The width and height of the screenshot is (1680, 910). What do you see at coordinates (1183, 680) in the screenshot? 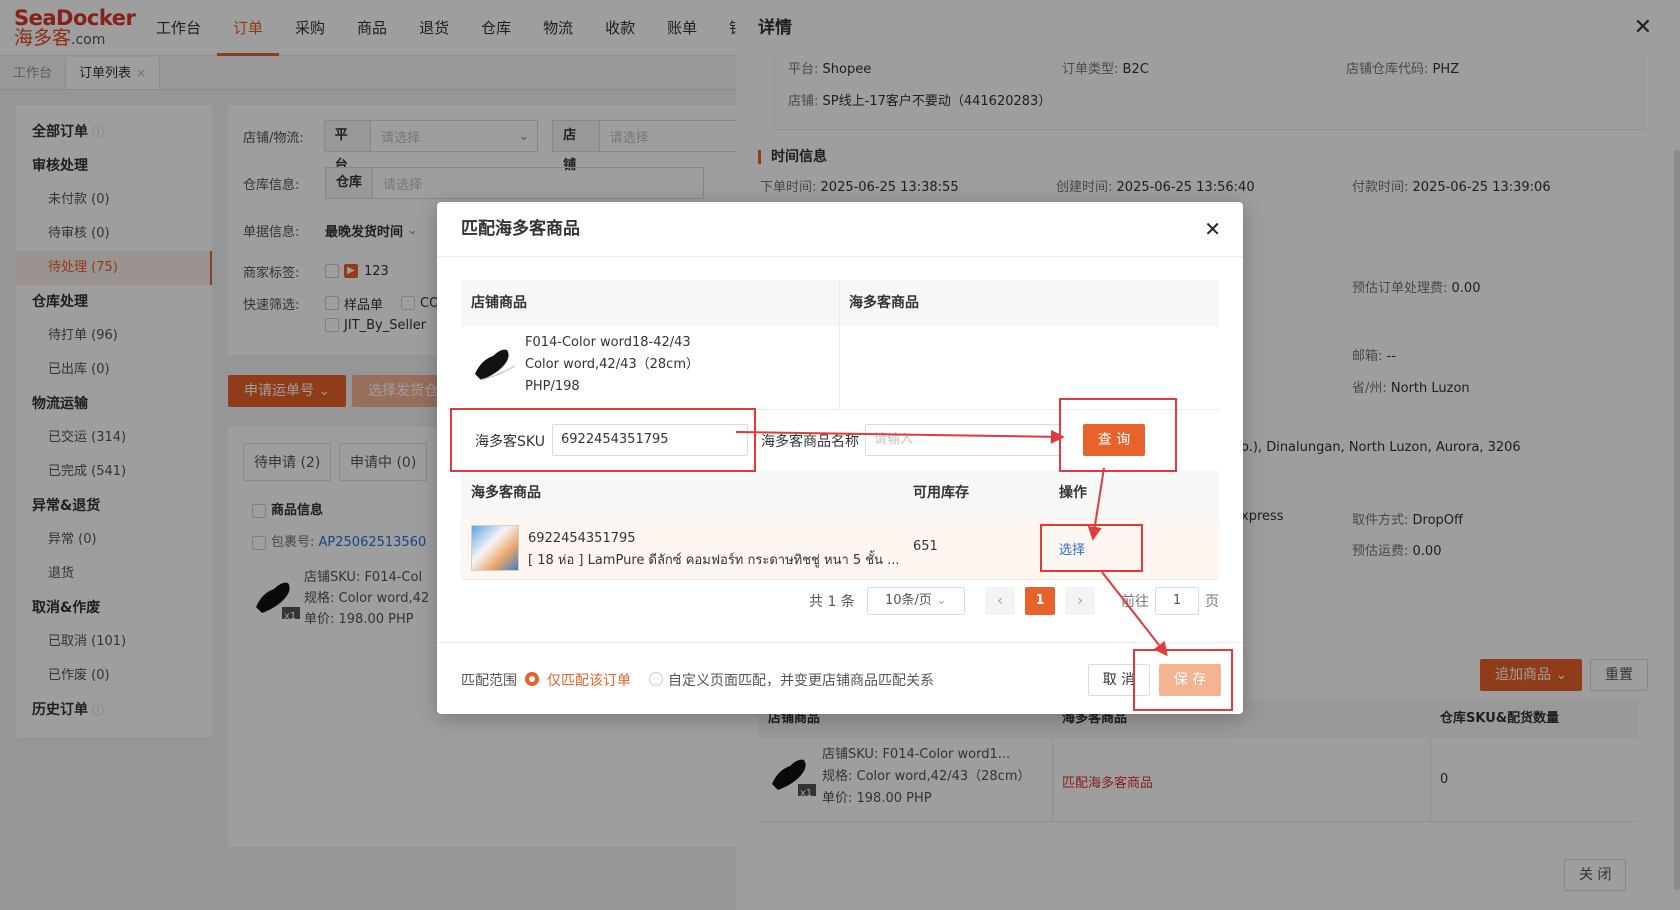
I see `annotation-box-save` at bounding box center [1183, 680].